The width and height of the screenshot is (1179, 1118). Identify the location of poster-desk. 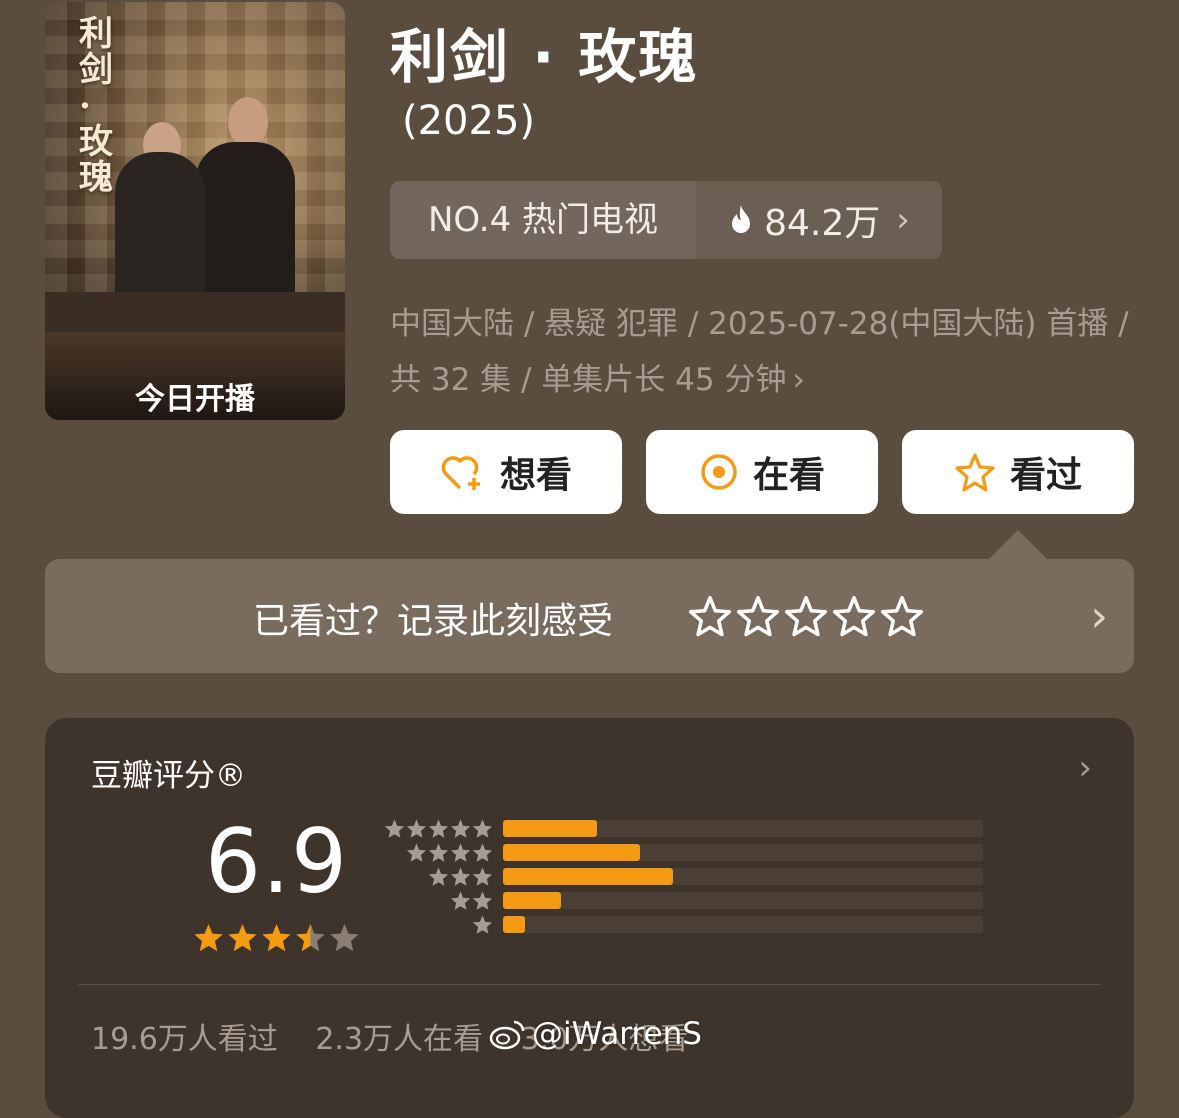
(195, 312).